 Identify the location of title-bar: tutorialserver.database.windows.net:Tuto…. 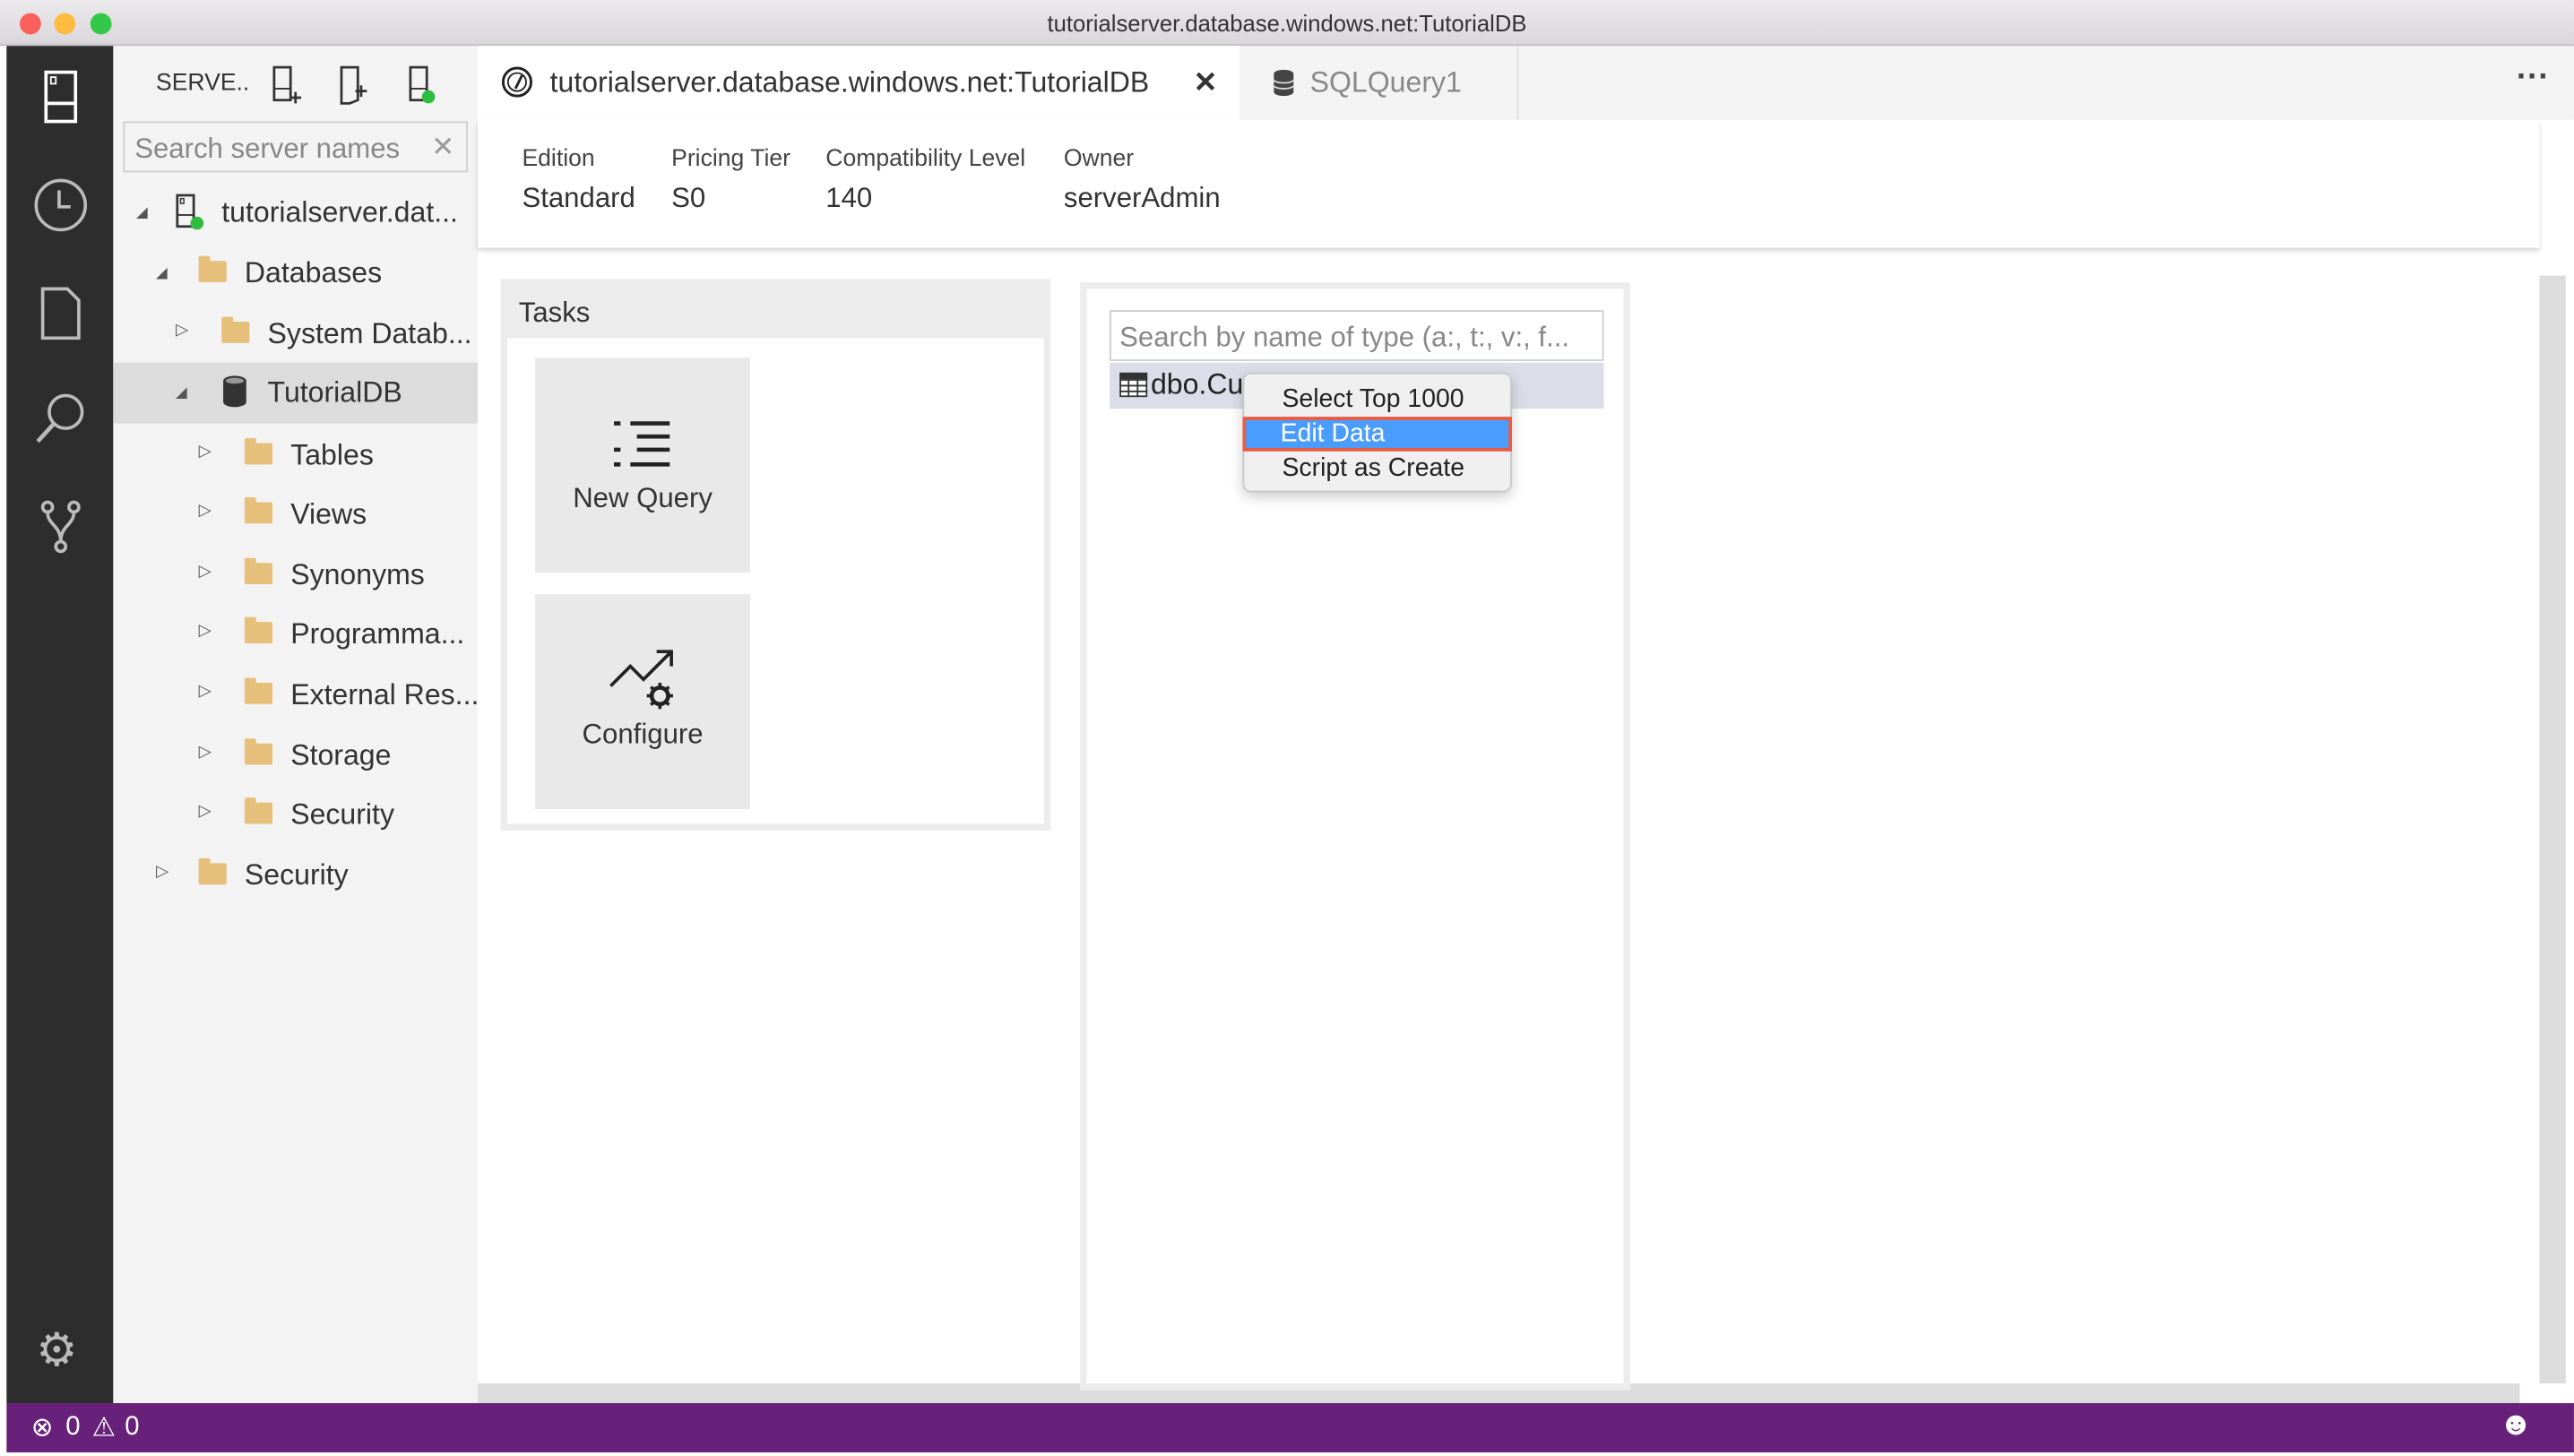
(1287, 24).